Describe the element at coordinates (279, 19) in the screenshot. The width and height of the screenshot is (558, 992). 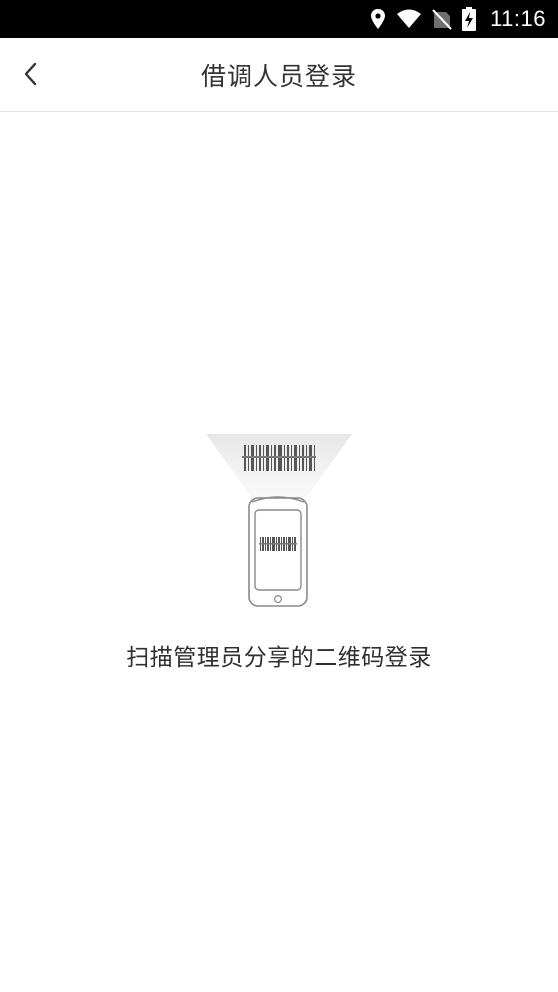
I see `status-bar: 11:16` at that location.